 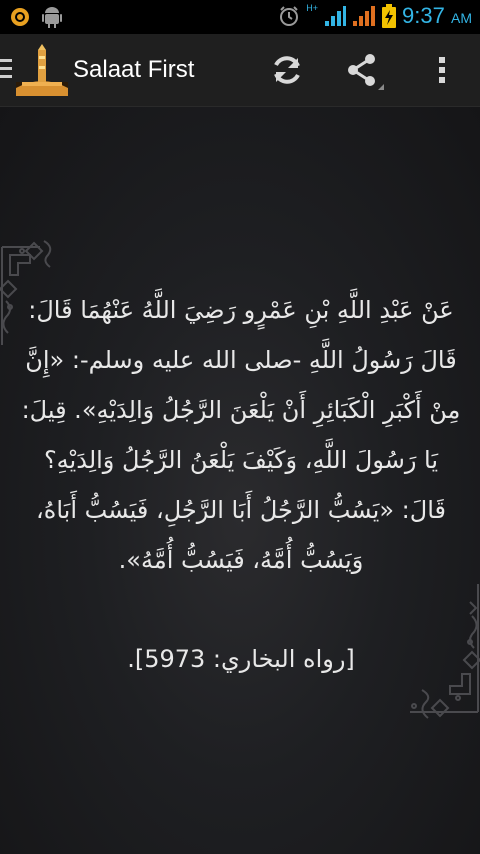 What do you see at coordinates (6, 71) in the screenshot?
I see `drawer-indicator-icon` at bounding box center [6, 71].